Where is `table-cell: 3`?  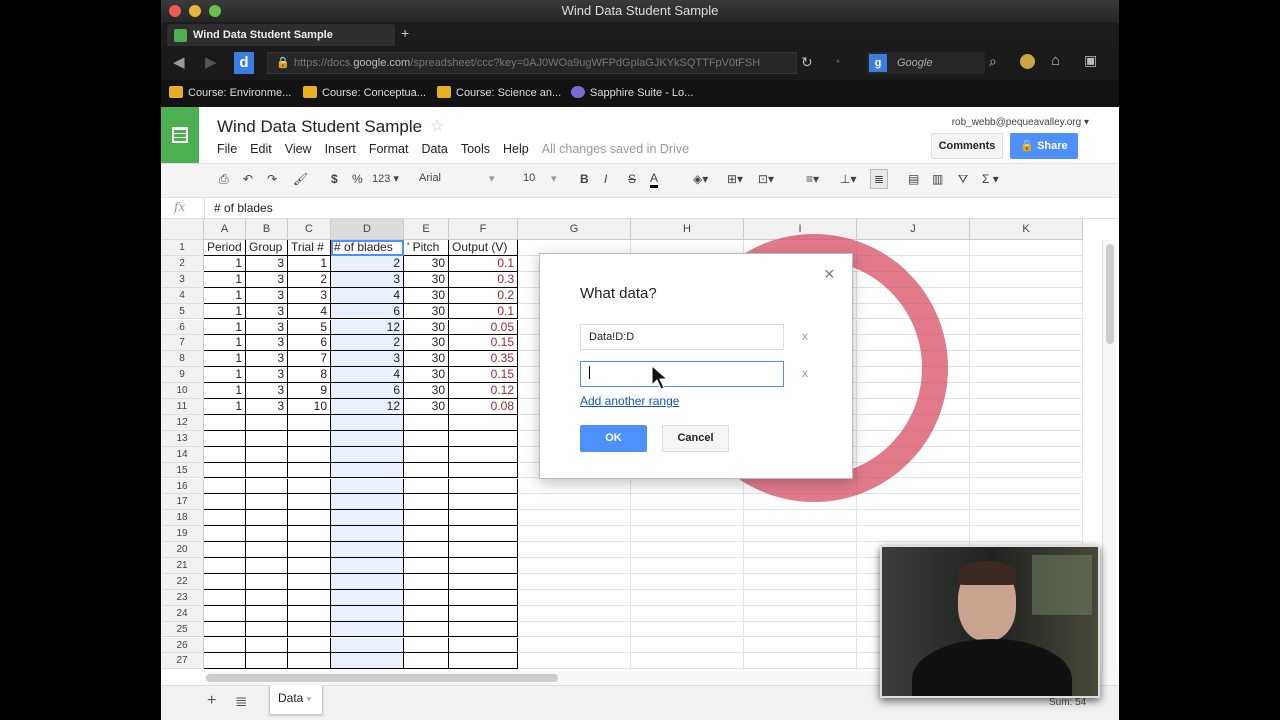 table-cell: 3 is located at coordinates (267, 295).